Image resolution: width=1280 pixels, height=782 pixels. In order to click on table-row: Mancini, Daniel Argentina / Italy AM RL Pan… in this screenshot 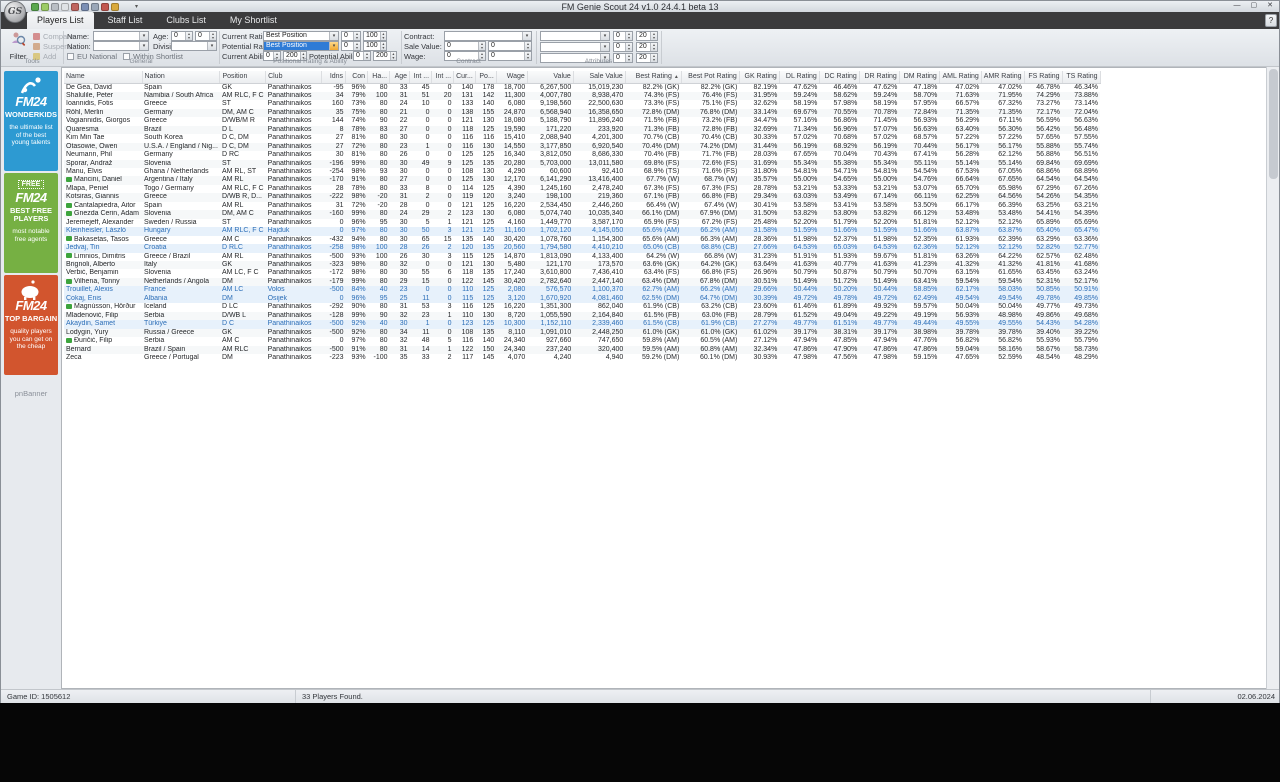, I will do `click(582, 180)`.